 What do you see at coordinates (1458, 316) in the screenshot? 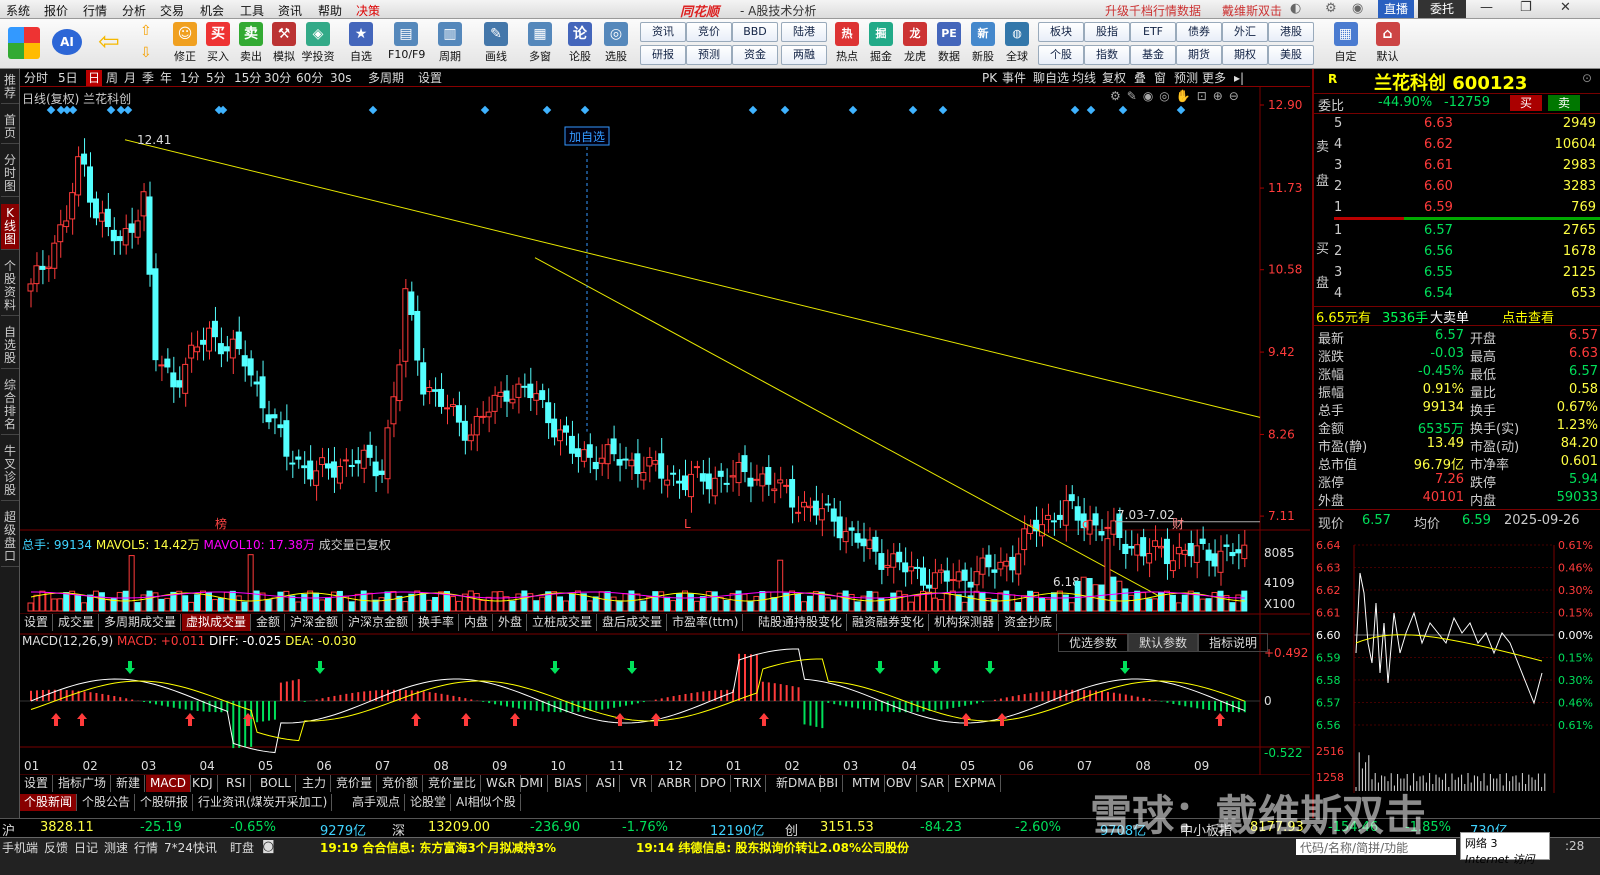
I see `big-order-bar: 6.65元有 3536手 大卖单 点击查看` at bounding box center [1458, 316].